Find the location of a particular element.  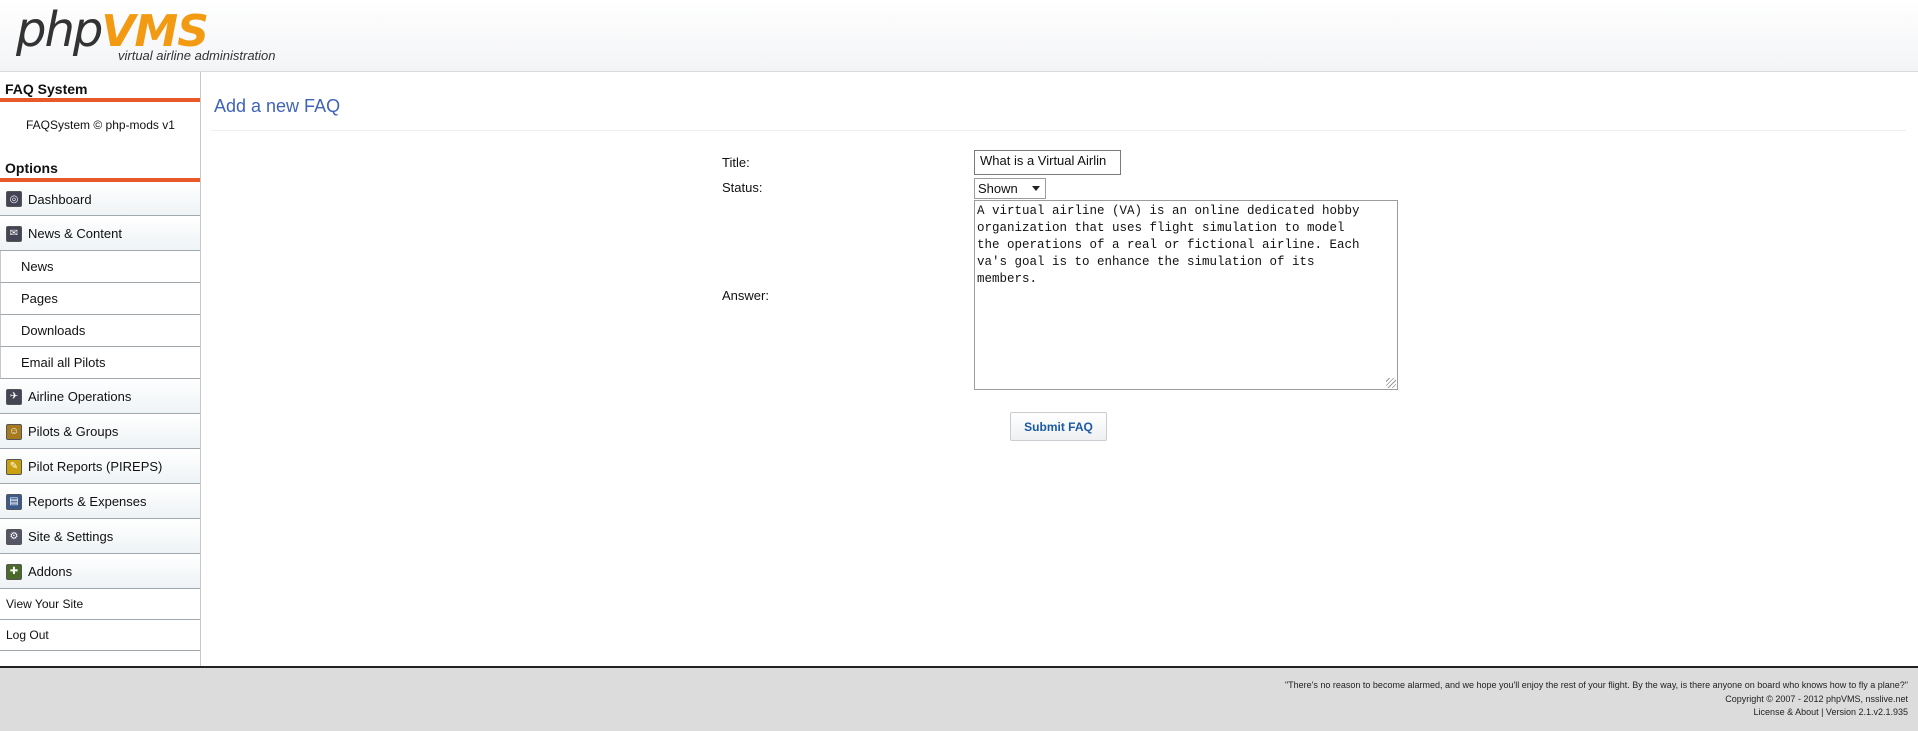

sidebar-credit: FAQSystem © php-mods v1 is located at coordinates (100, 125).